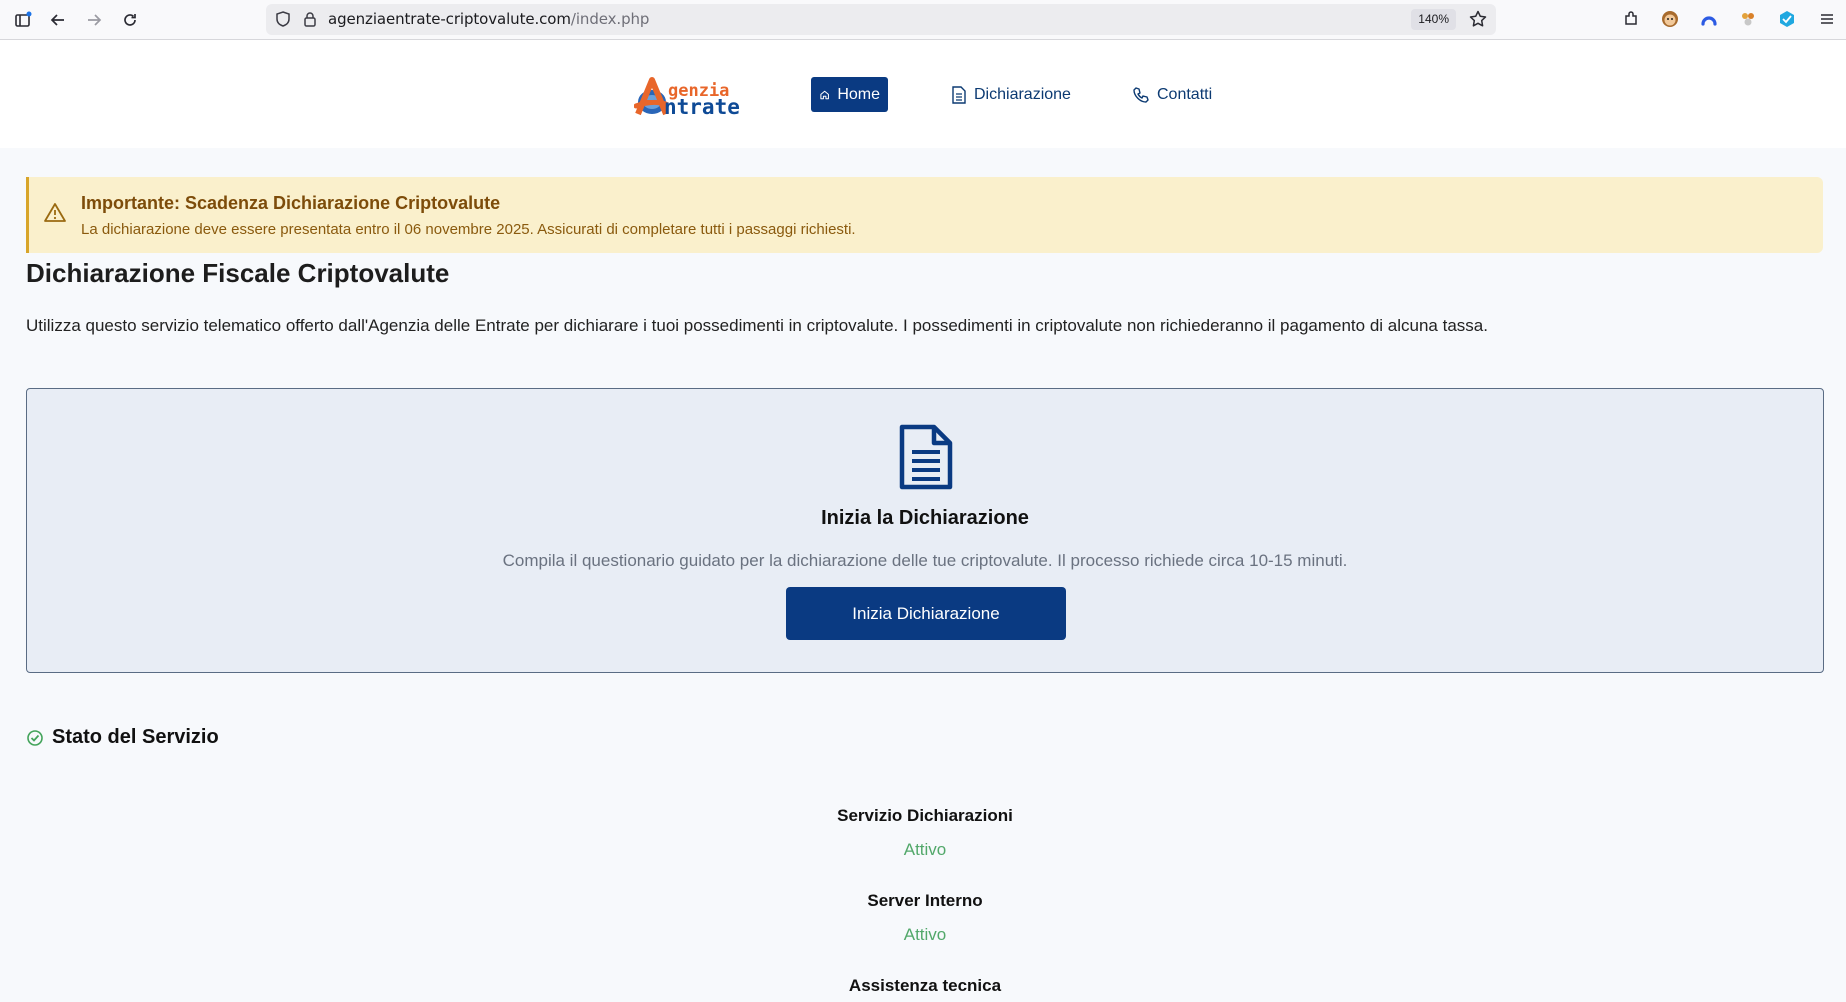  Describe the element at coordinates (702, 107) in the screenshot. I see `logo-line2: ntrate` at that location.